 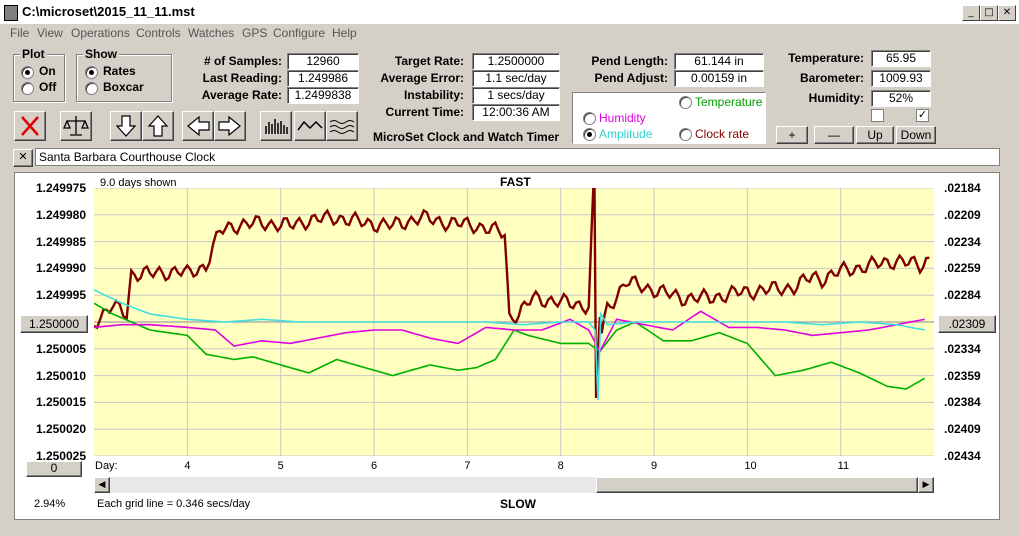 I want to click on down-button: Down, so click(x=916, y=135).